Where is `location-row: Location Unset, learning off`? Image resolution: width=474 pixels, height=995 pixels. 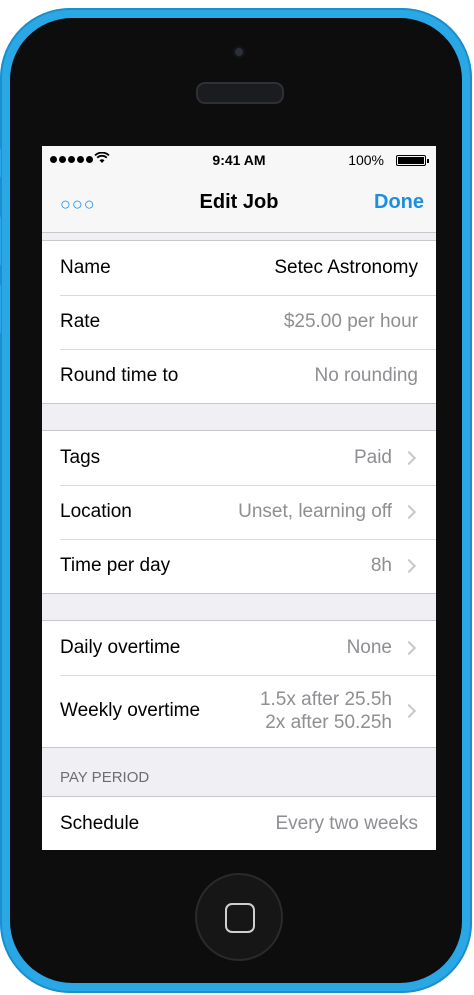 location-row: Location Unset, learning off is located at coordinates (239, 512).